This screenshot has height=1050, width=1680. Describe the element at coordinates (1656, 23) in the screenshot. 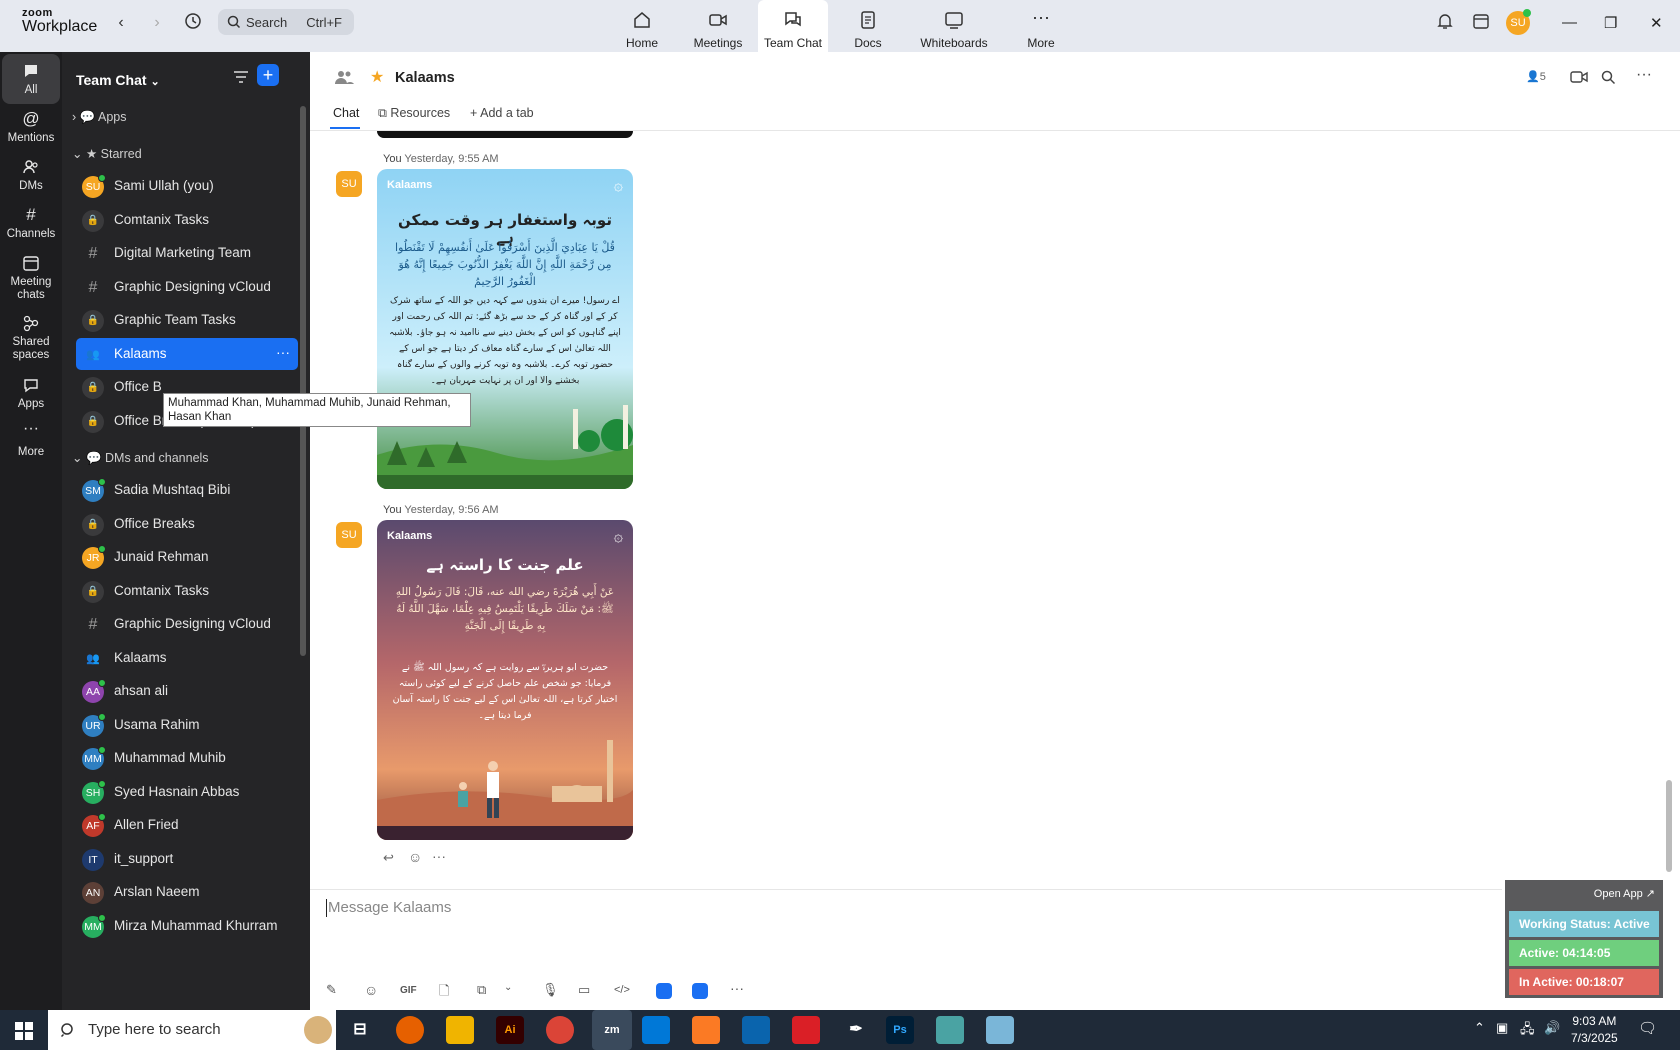

I see `close-icon: ✕` at that location.